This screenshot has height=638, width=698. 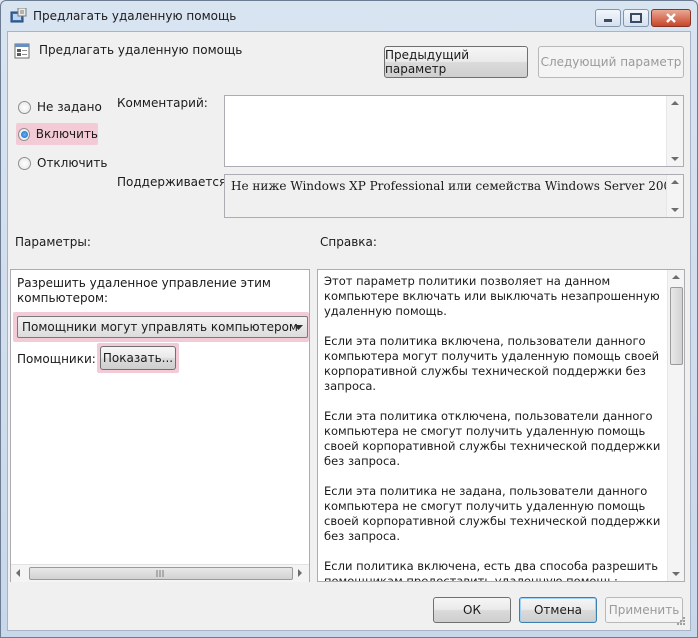 I want to click on comment-label: Комментарий:, so click(x=162, y=103).